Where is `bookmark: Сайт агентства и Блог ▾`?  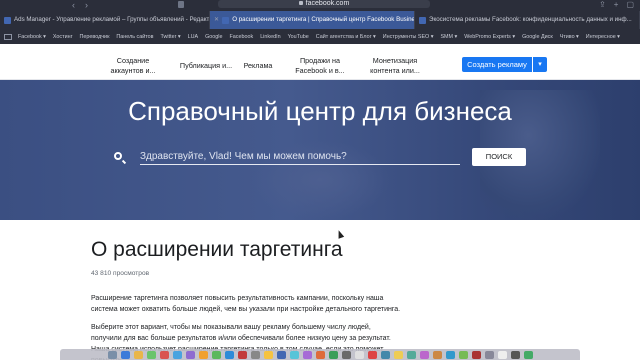 bookmark: Сайт агентства и Блог ▾ is located at coordinates (346, 37).